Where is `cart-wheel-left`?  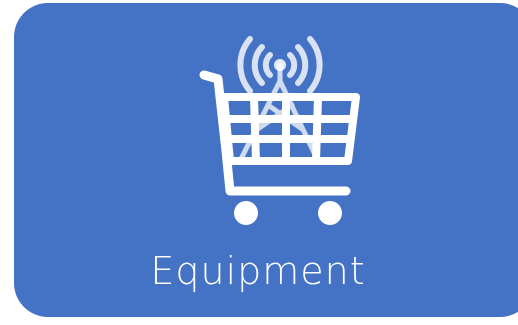 cart-wheel-left is located at coordinates (246, 213).